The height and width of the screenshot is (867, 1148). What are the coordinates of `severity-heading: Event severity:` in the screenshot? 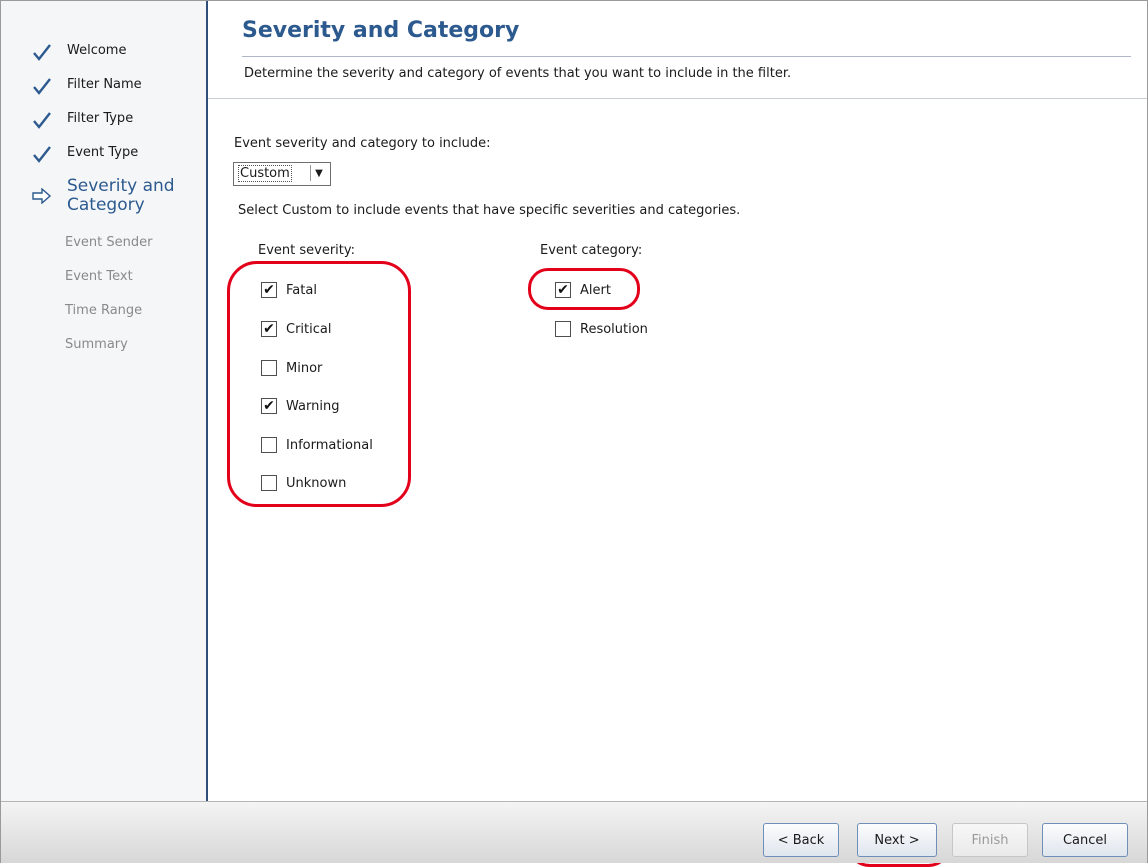 It's located at (307, 250).